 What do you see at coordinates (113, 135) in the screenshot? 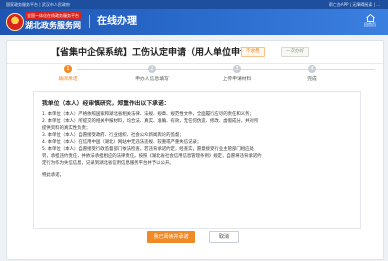
I see `commitment-item: 3. 本单位（本人）自愿接受政府、行业组织、社会公众新闻舆论的监督；` at bounding box center [113, 135].